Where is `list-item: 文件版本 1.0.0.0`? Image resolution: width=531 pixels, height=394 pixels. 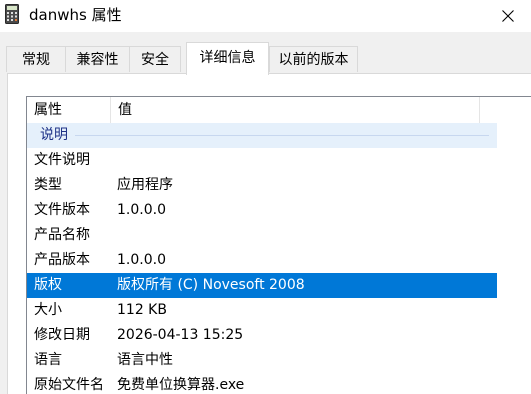 list-item: 文件版本 1.0.0.0 is located at coordinates (262, 210).